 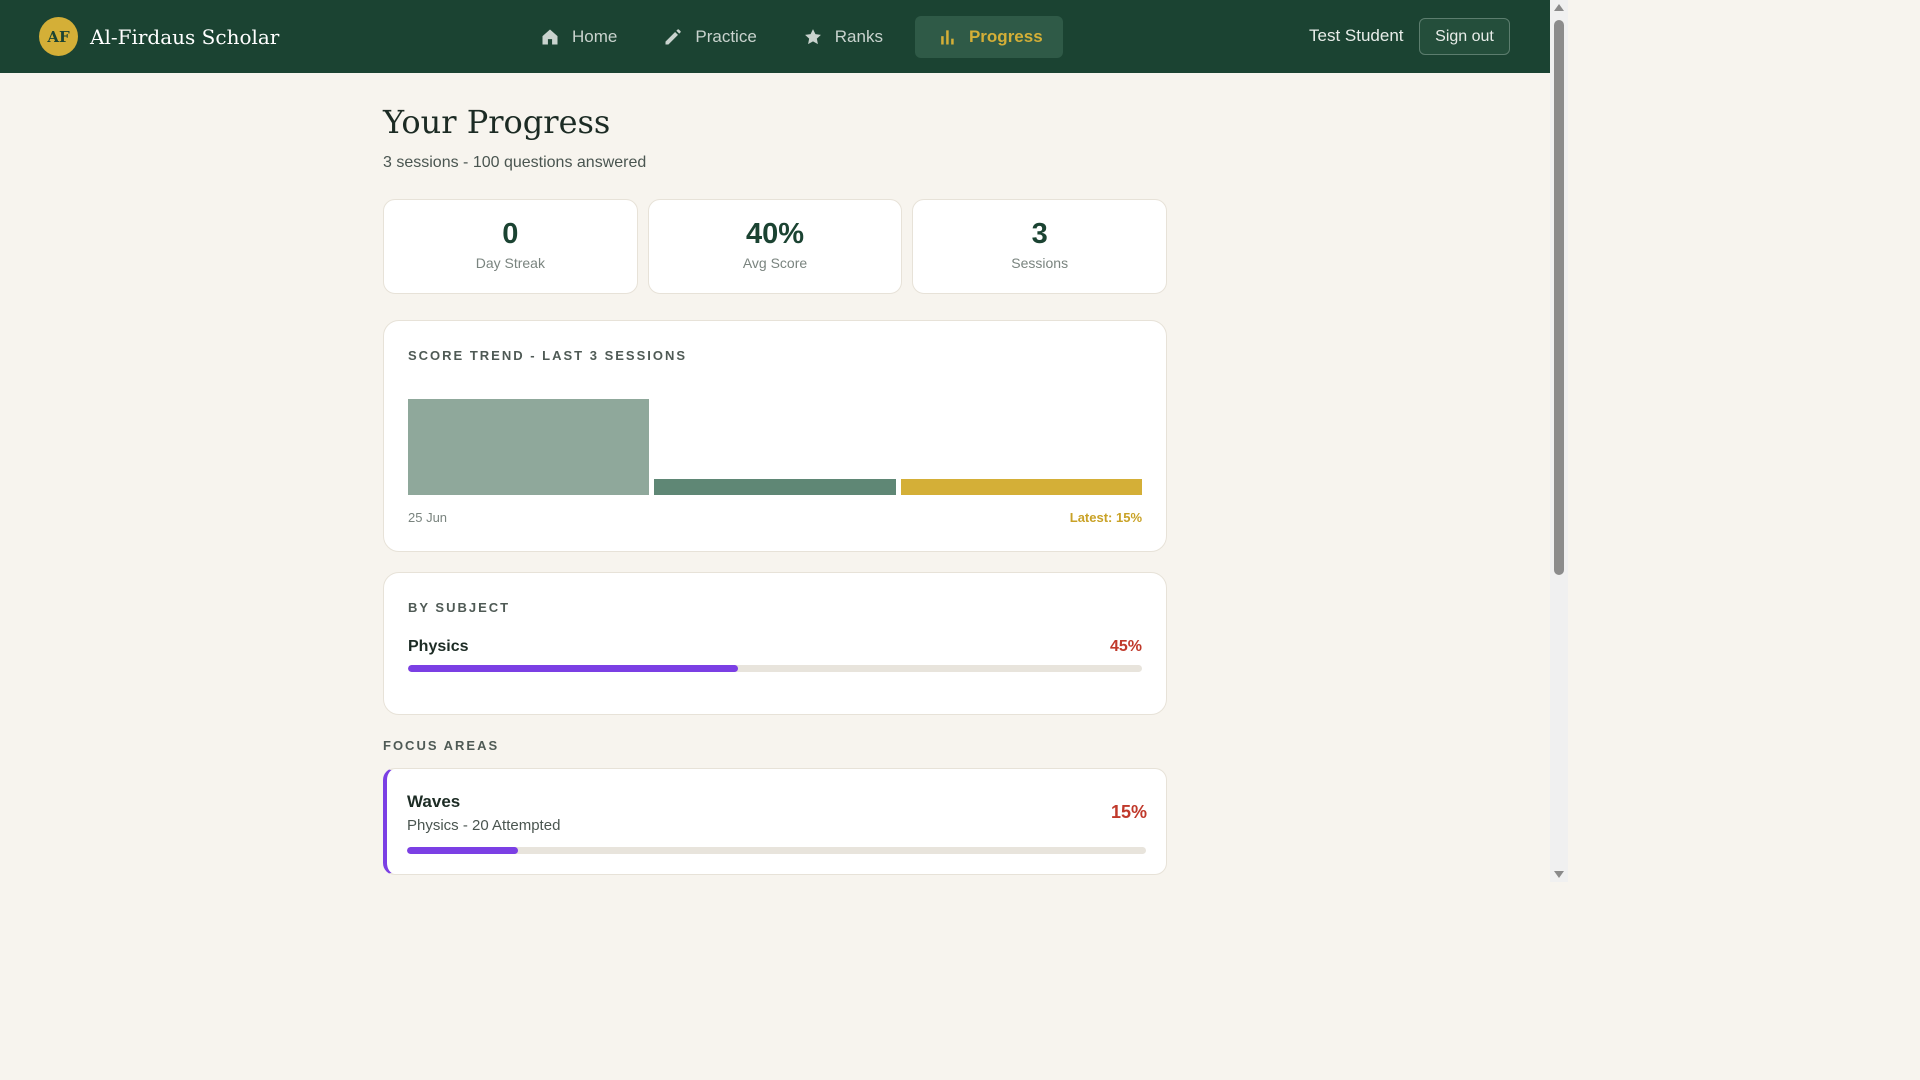 I want to click on stats-row: 0 Day Streak 40% Avg Score 3 Sessions, so click(x=775, y=246).